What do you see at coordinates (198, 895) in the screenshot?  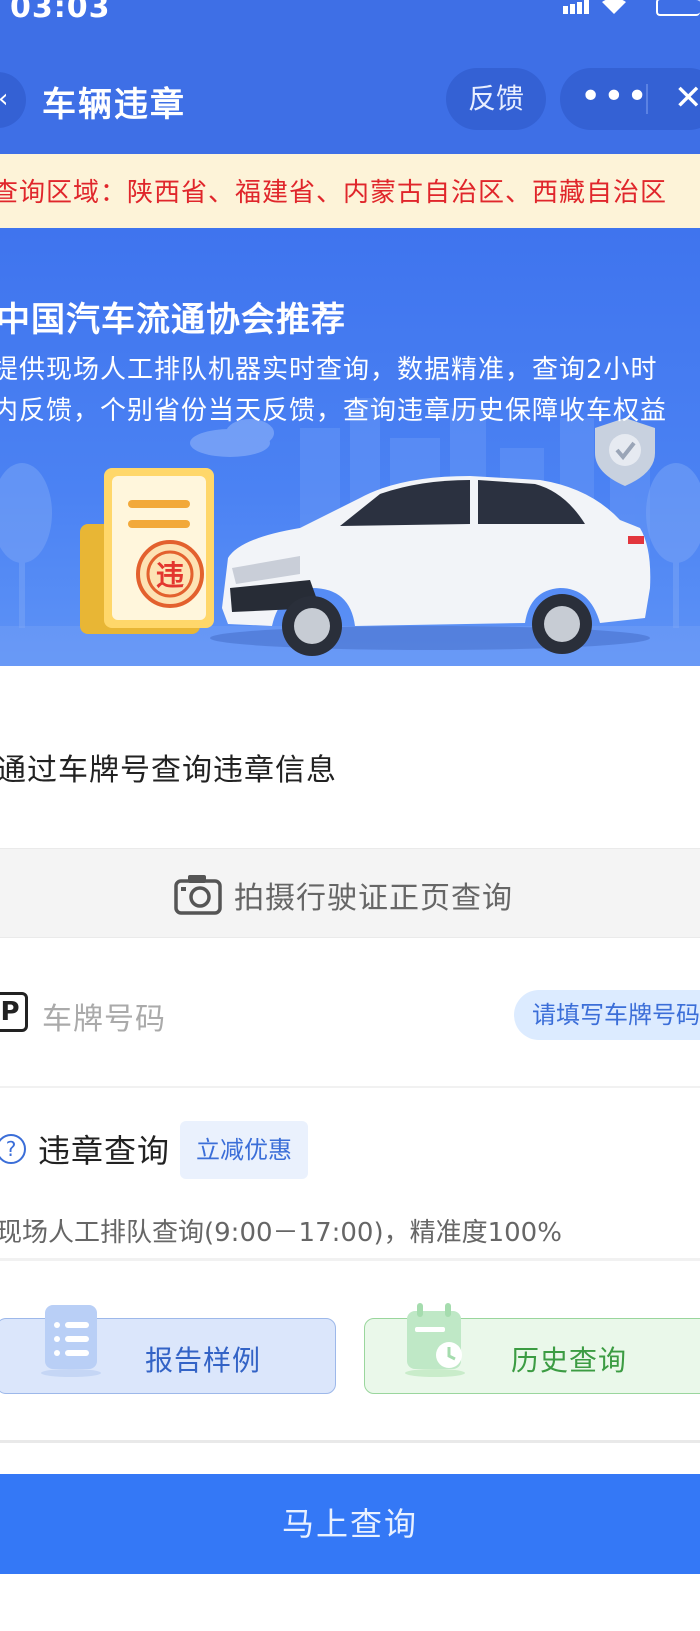 I see `camera-icon` at bounding box center [198, 895].